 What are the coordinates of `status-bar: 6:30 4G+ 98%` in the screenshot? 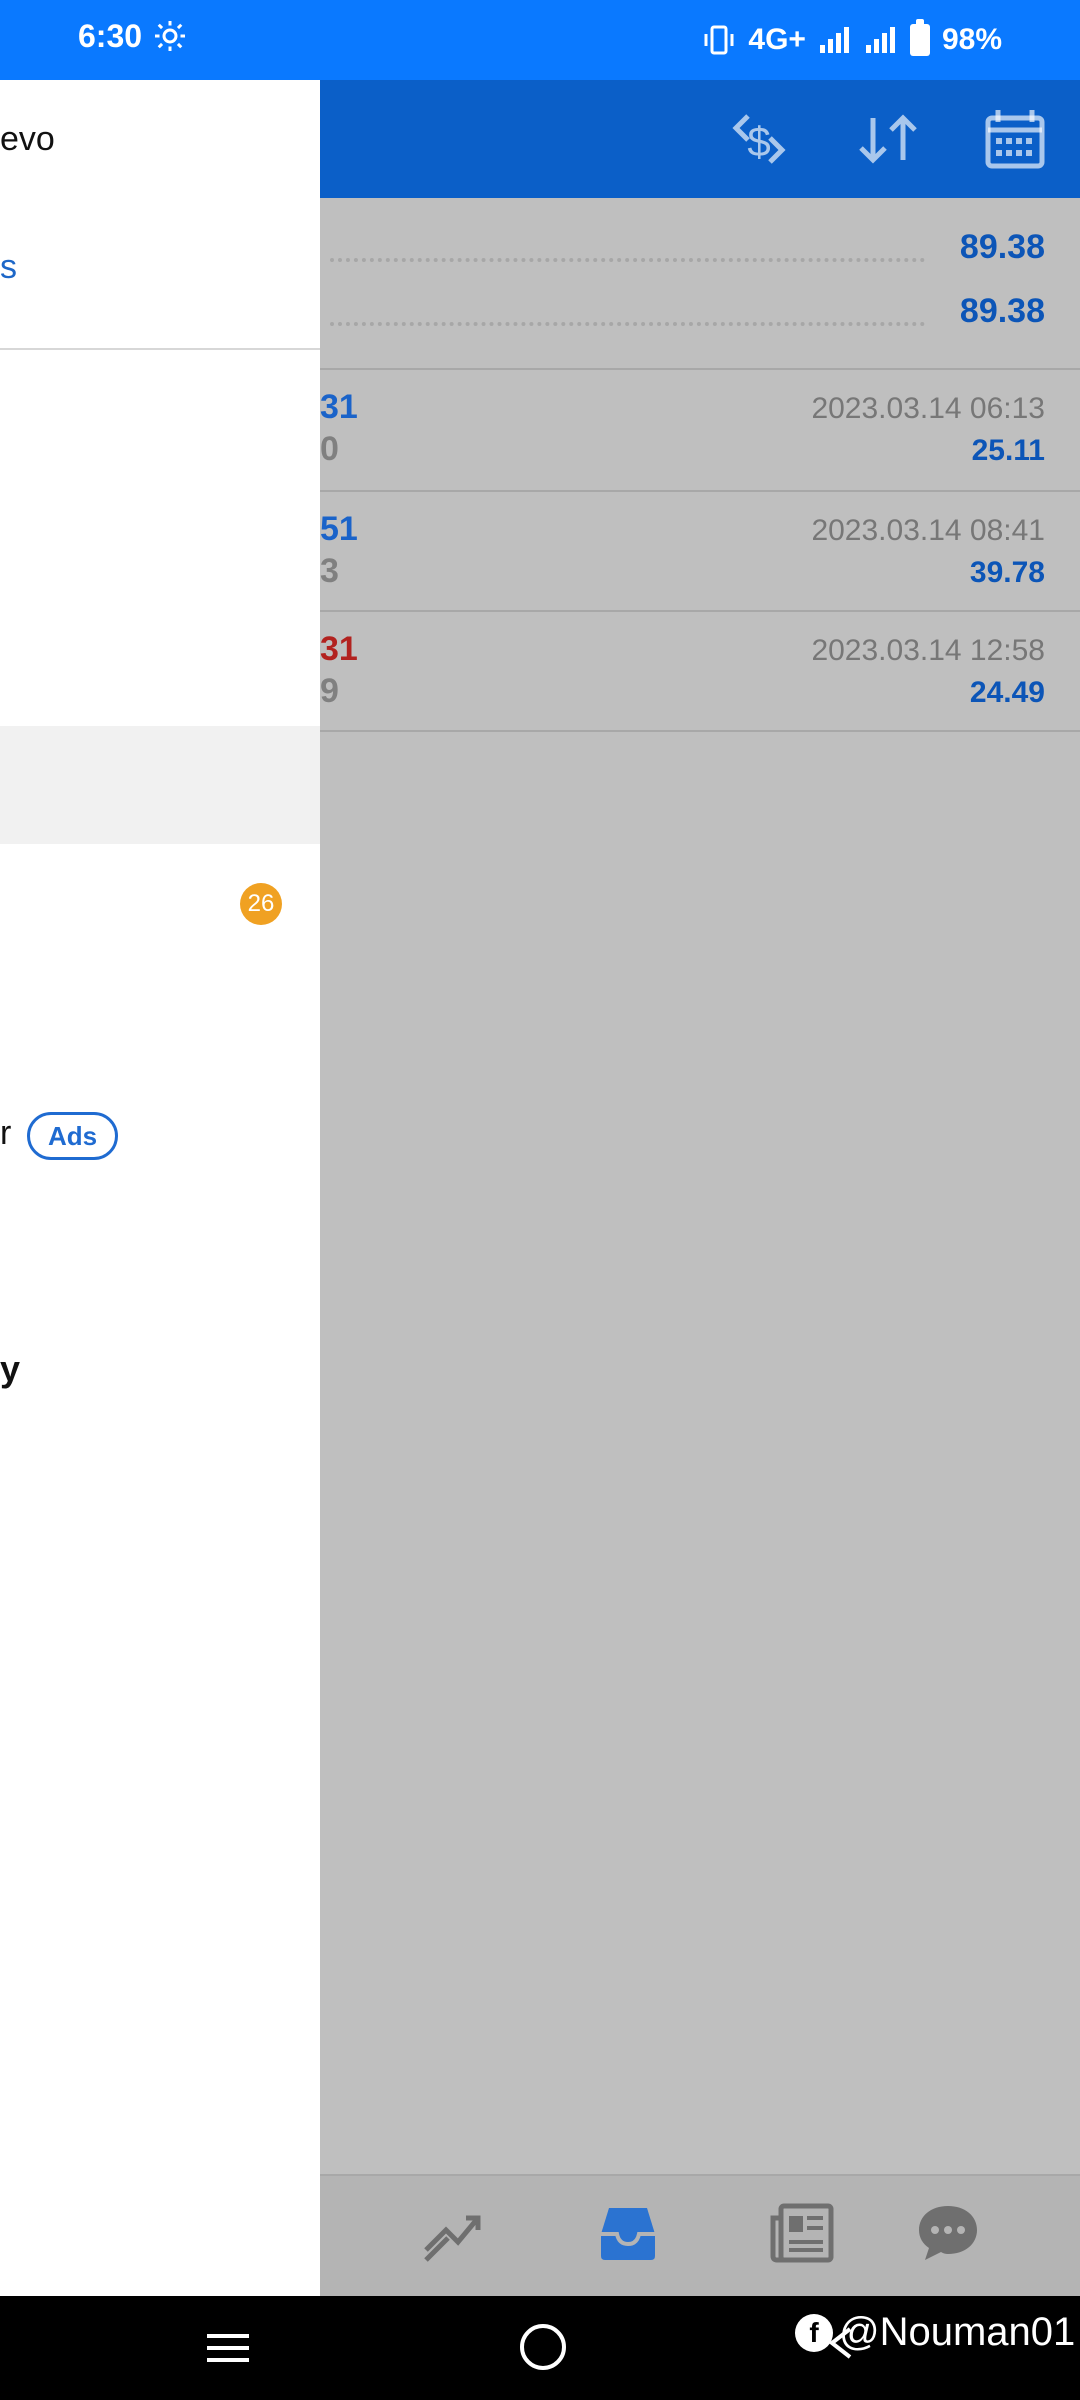 It's located at (540, 40).